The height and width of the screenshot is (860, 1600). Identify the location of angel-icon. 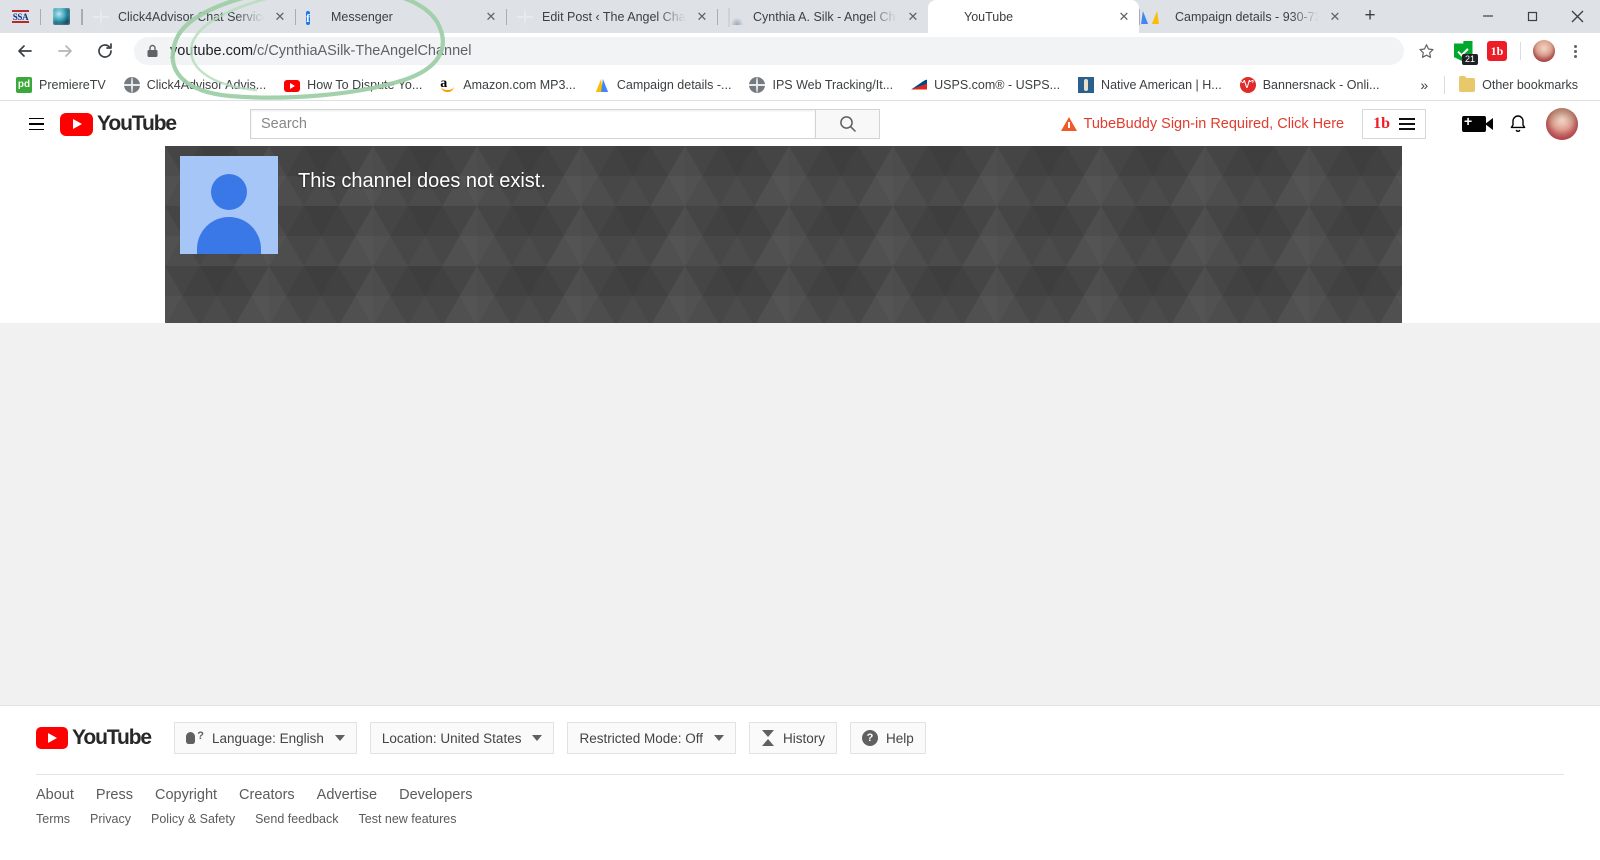
(736, 17).